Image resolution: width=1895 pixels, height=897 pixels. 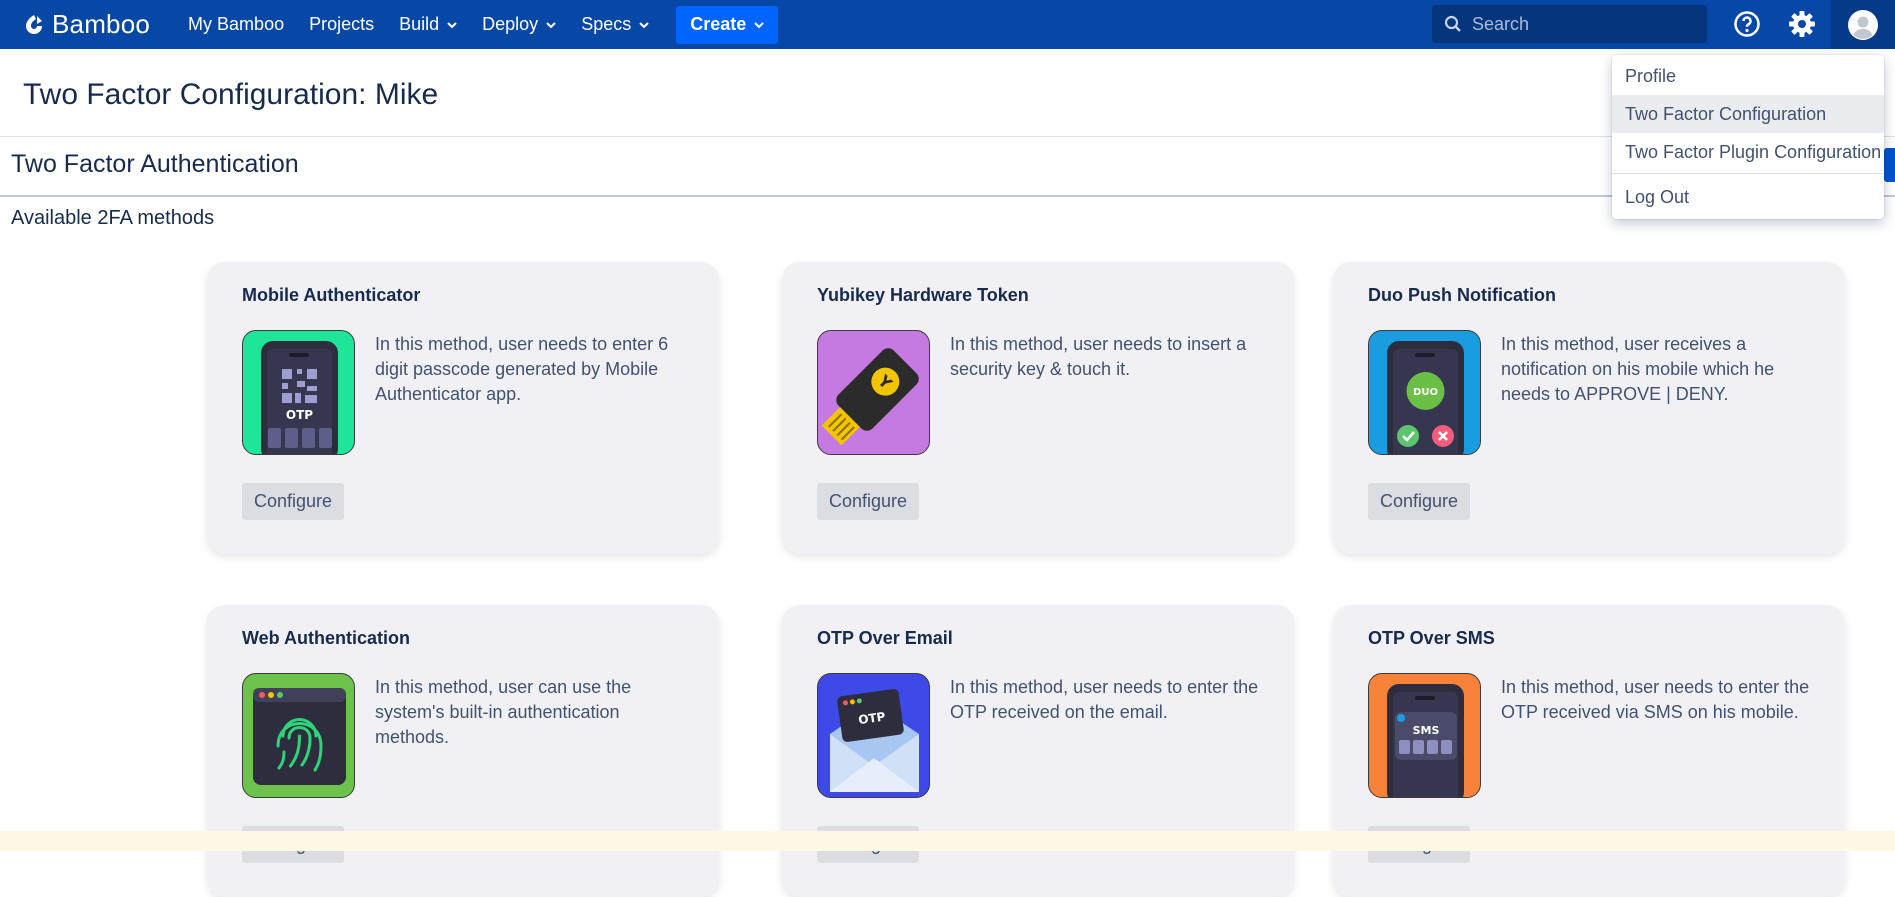 I want to click on duo-text: DUO, so click(x=1425, y=392).